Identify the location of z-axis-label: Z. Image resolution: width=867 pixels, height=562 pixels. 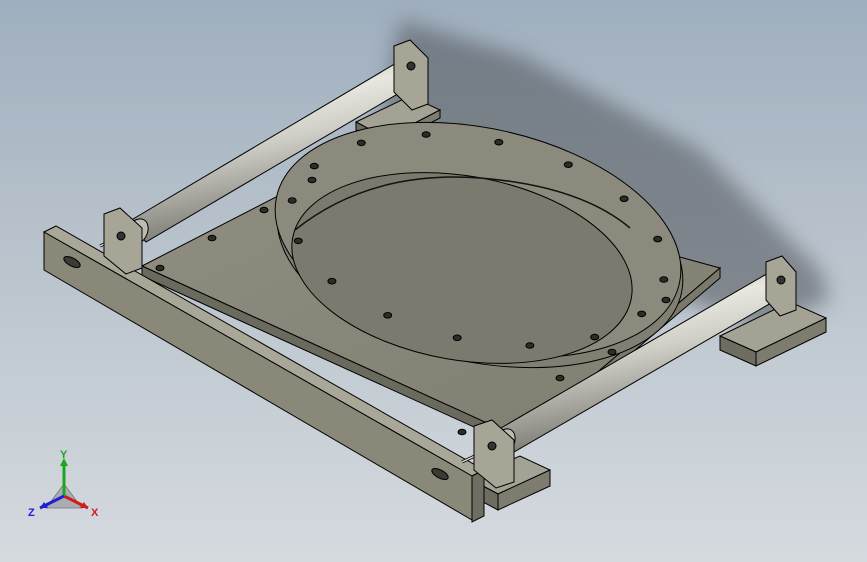
(31, 513).